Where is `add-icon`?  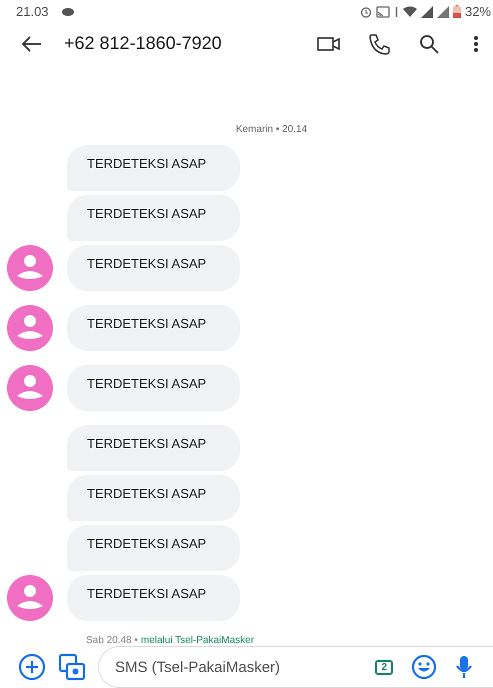
add-icon is located at coordinates (32, 667).